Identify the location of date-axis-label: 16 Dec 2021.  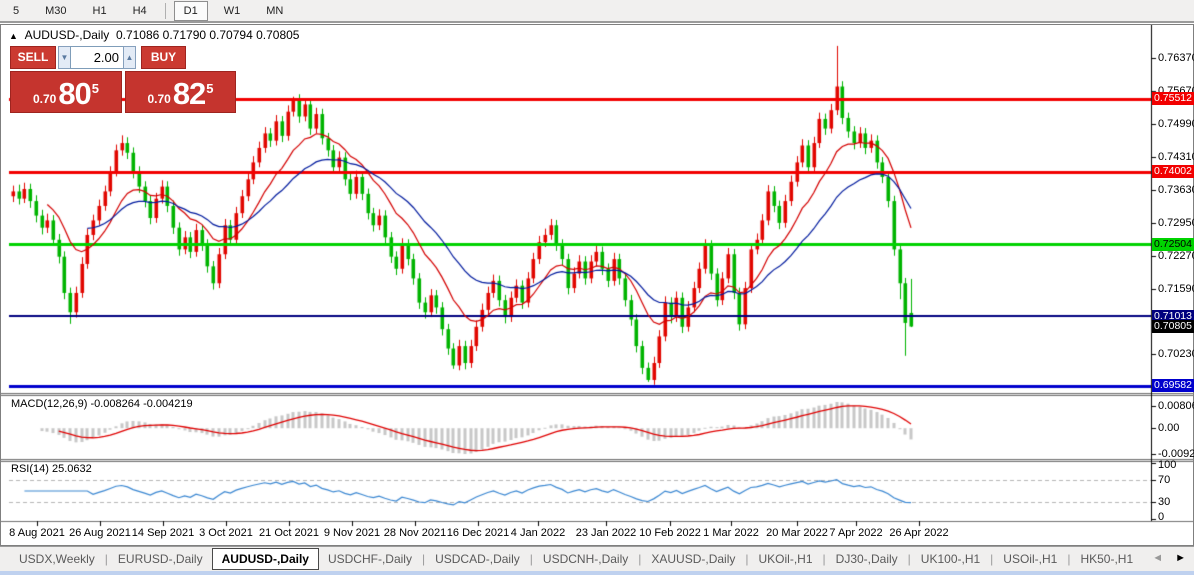
(478, 533).